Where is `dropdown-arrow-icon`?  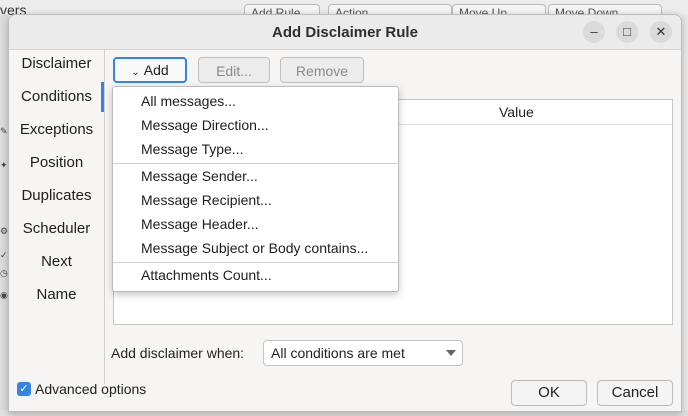 dropdown-arrow-icon is located at coordinates (451, 353).